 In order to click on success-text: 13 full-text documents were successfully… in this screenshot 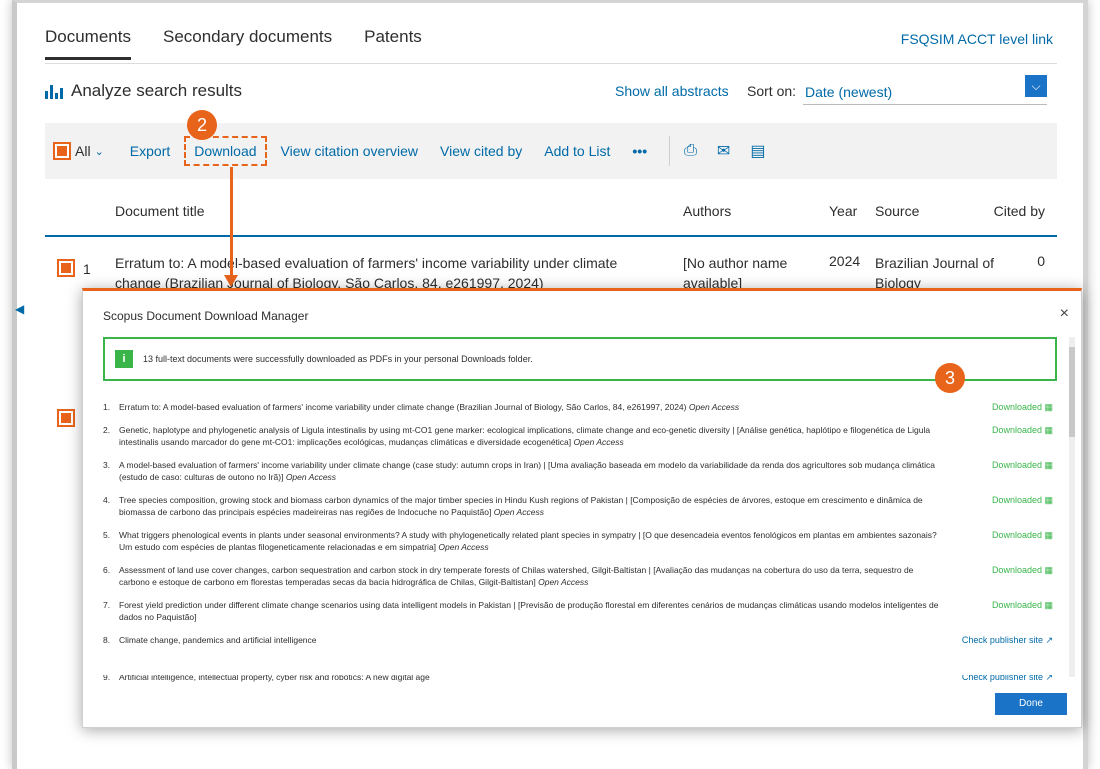, I will do `click(338, 359)`.